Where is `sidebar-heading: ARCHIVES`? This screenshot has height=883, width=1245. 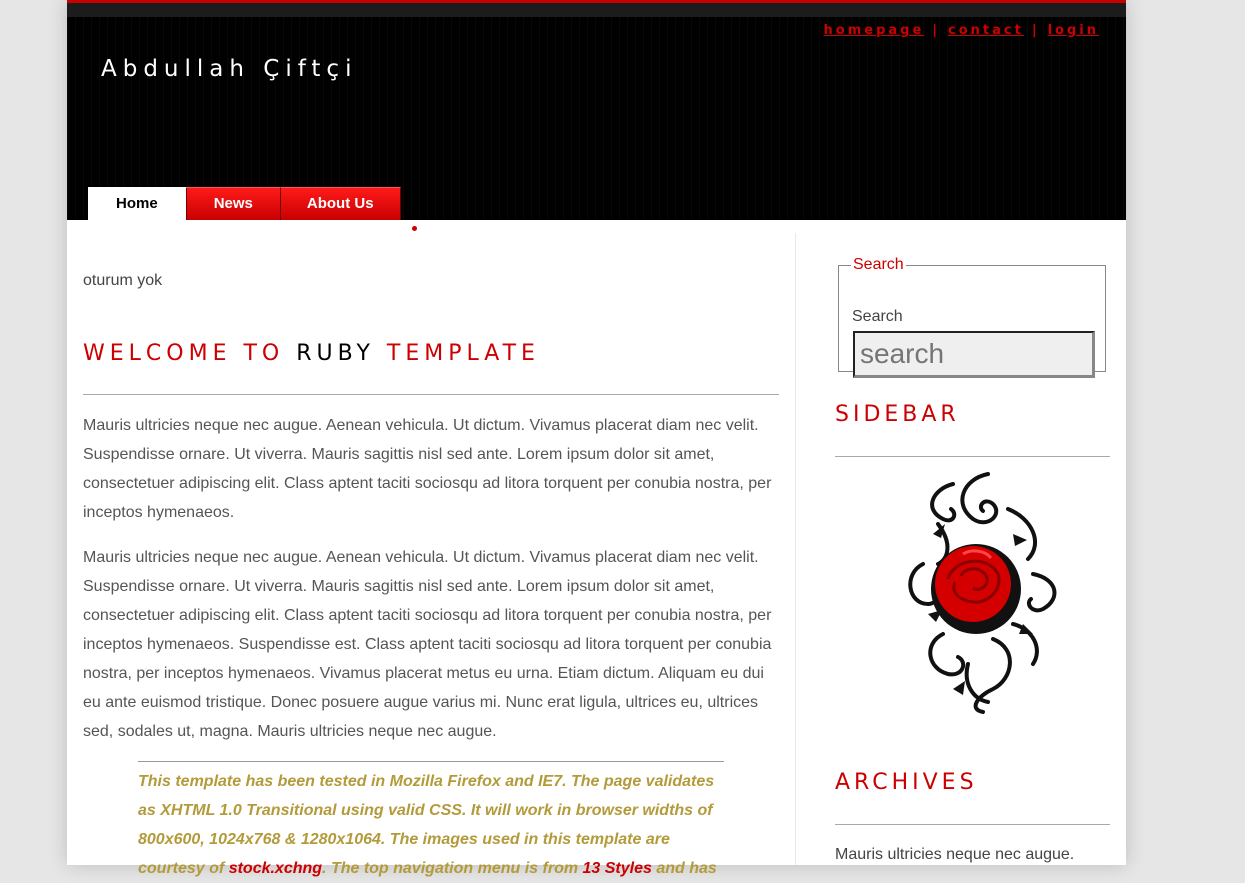
sidebar-heading: ARCHIVES is located at coordinates (906, 782).